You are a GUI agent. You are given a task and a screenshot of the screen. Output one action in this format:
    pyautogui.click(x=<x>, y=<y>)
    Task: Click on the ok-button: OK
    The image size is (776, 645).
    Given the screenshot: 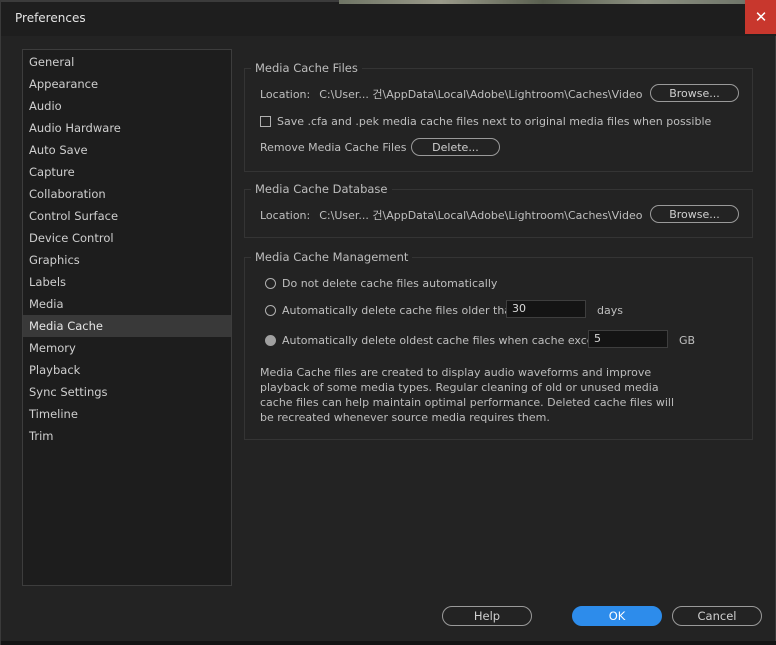 What is the action you would take?
    pyautogui.click(x=617, y=616)
    